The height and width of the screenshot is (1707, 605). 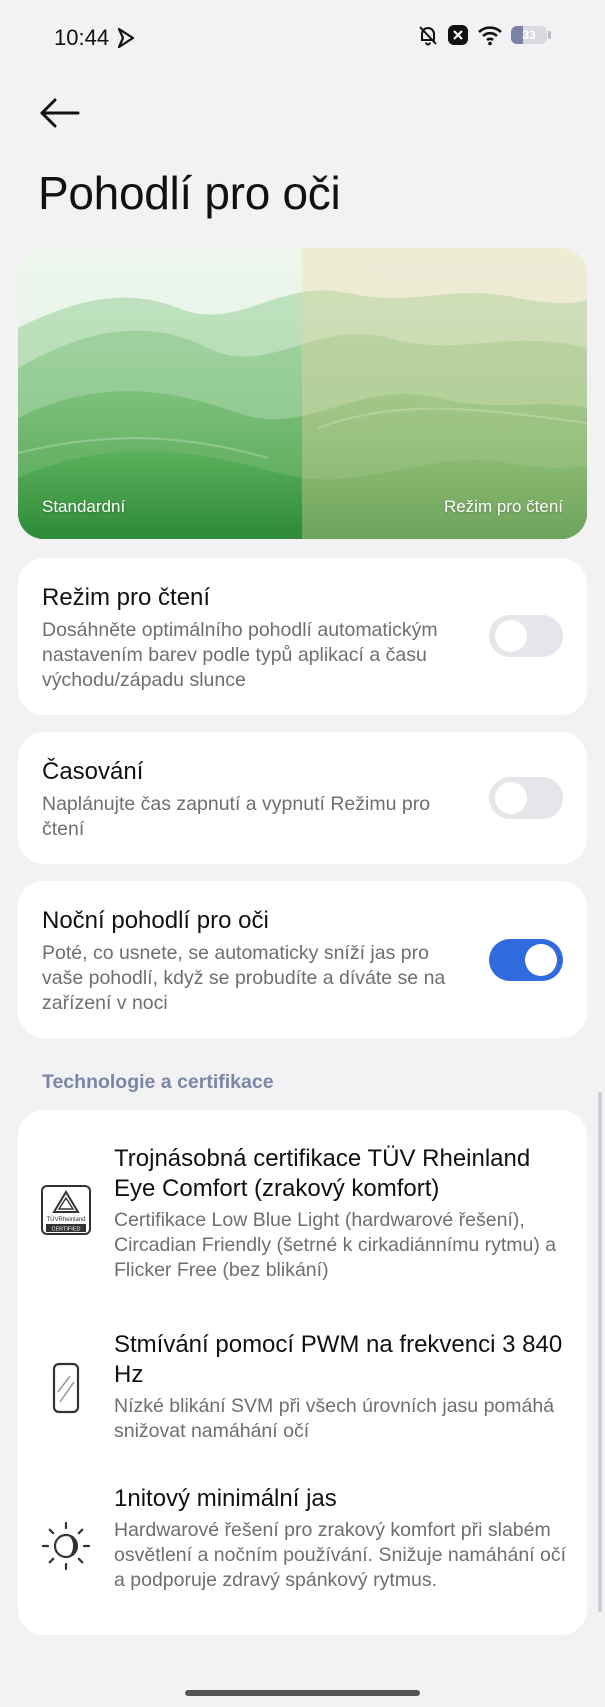 What do you see at coordinates (526, 798) in the screenshot?
I see `scheduling-toggle` at bounding box center [526, 798].